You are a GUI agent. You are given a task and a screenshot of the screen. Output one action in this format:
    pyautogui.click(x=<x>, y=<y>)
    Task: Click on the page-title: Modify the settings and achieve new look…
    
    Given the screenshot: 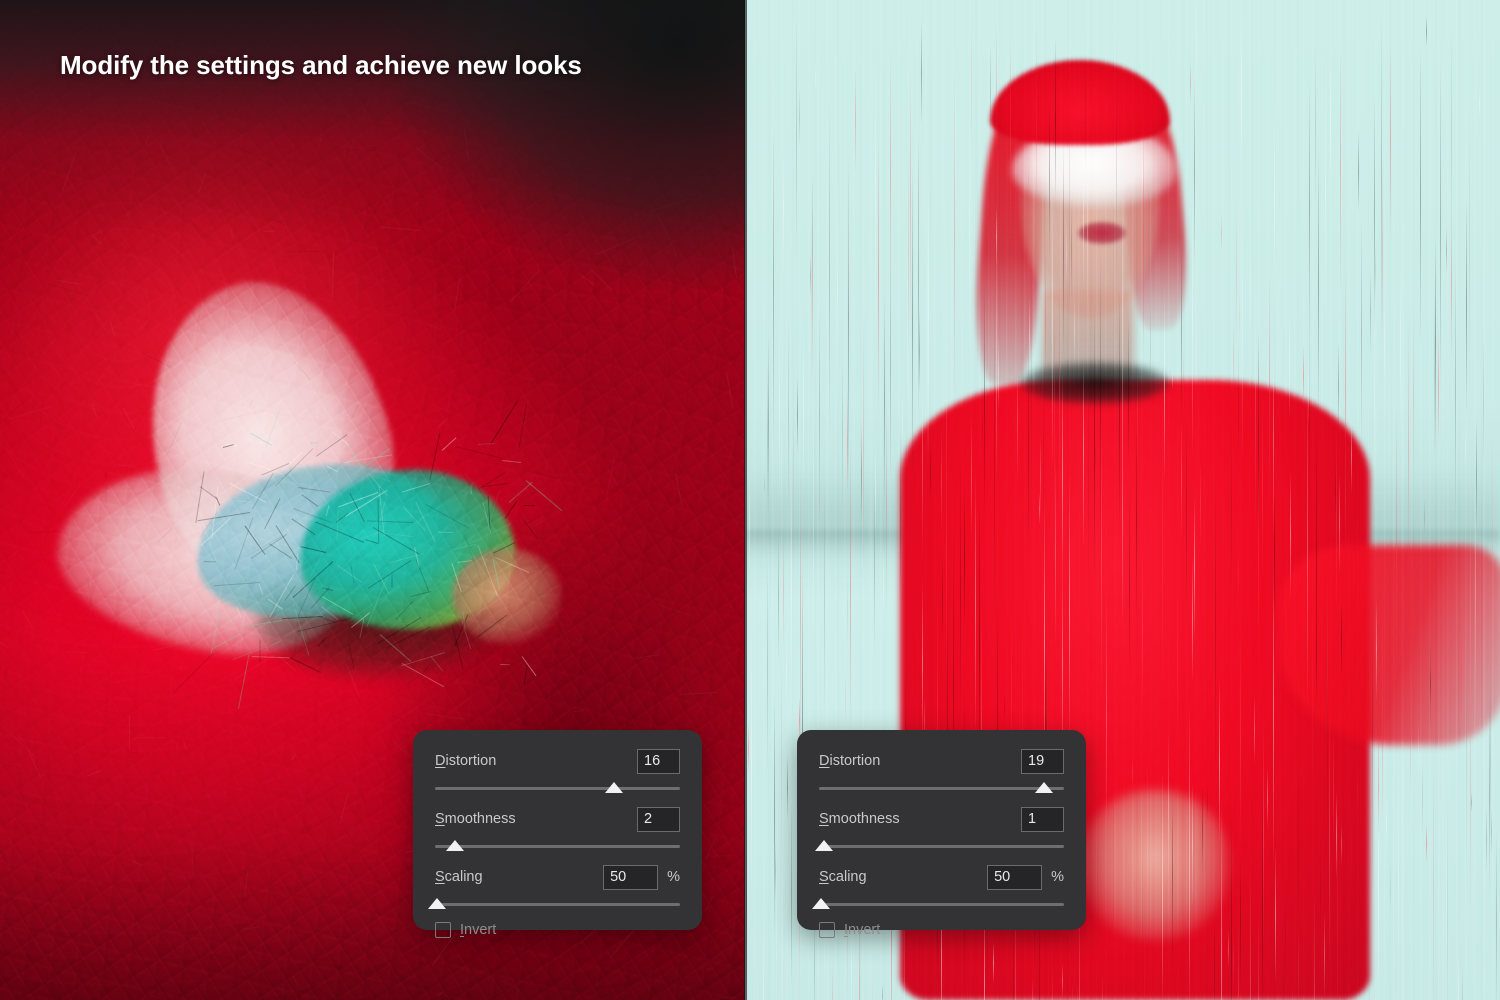 What is the action you would take?
    pyautogui.click(x=321, y=65)
    